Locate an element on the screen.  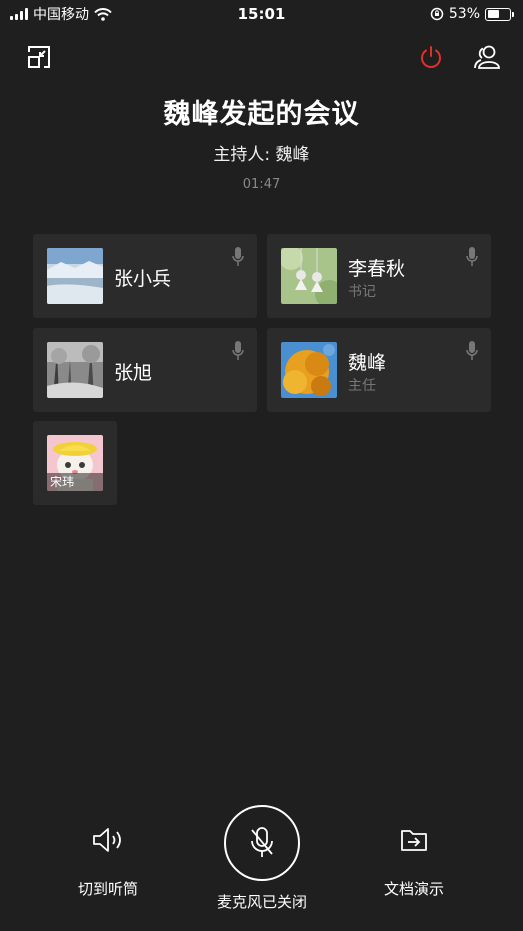
earpiece-label: 切到听筒 is located at coordinates (107, 889).